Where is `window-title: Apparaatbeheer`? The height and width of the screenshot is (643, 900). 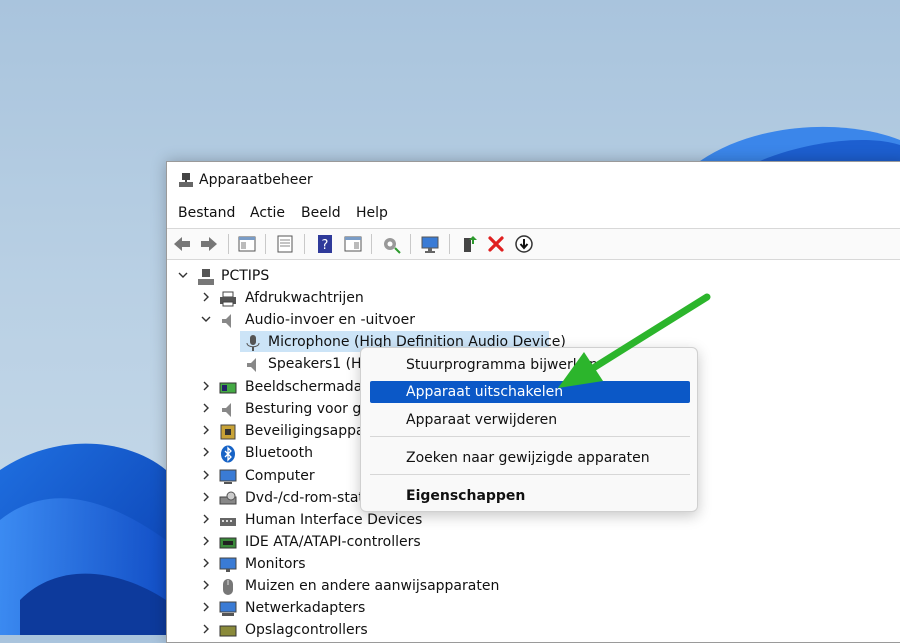
window-title: Apparaatbeheer is located at coordinates (256, 180).